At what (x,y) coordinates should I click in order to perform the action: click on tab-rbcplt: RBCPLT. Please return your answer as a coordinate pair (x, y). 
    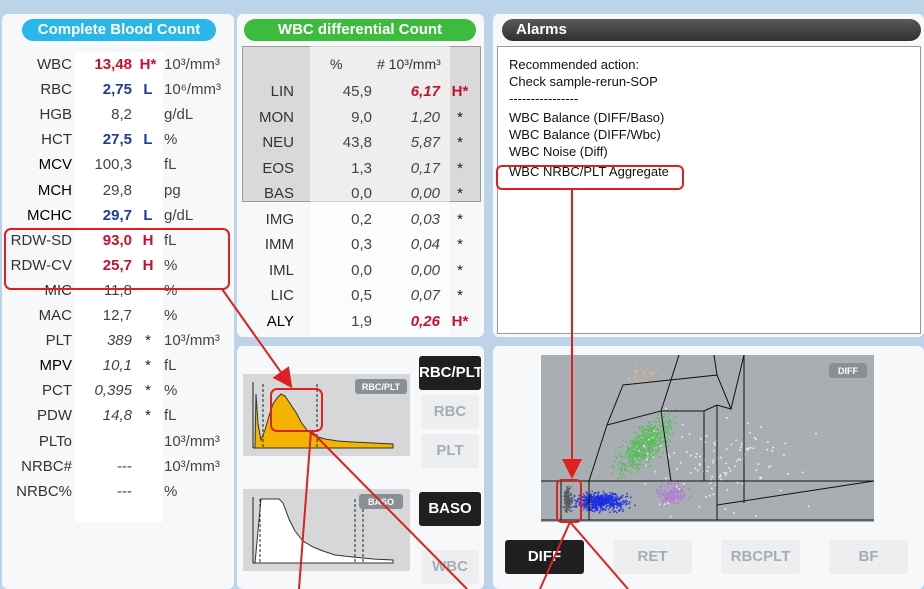
    Looking at the image, I should click on (760, 557).